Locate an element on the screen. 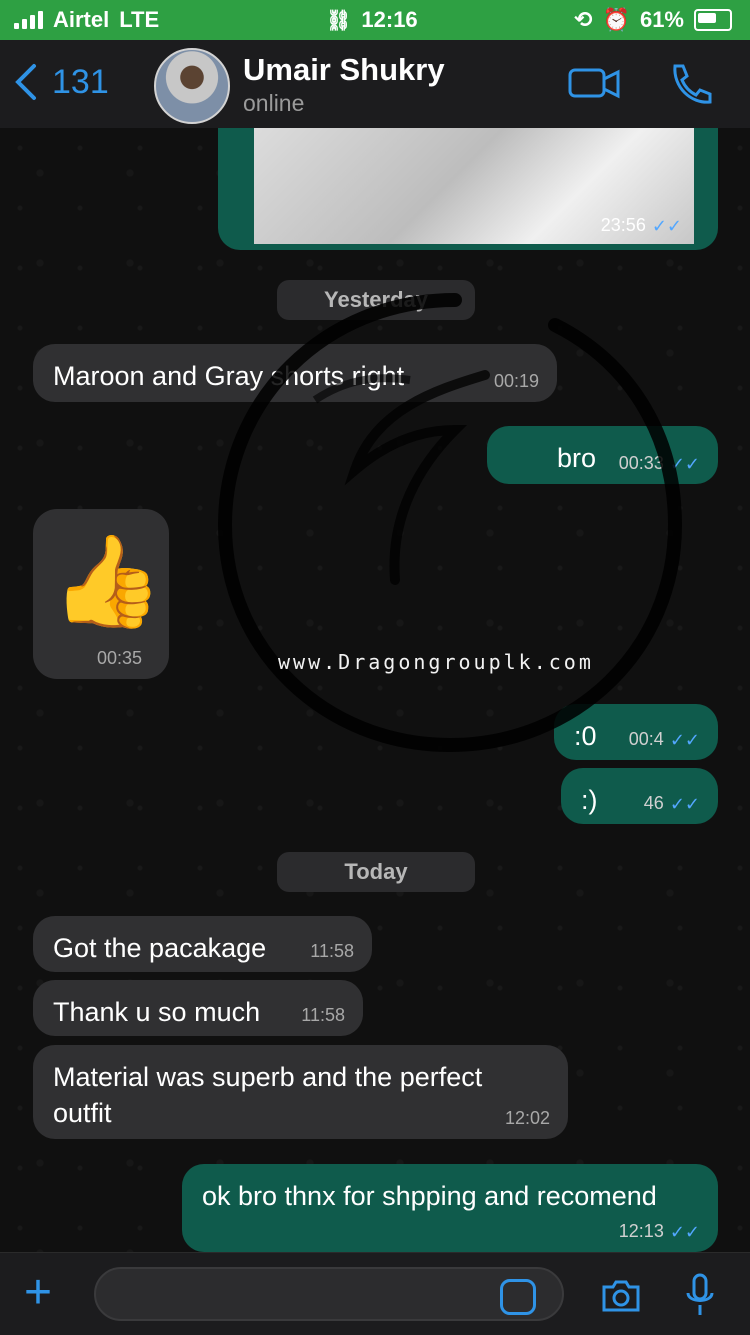 The image size is (750, 1335). contact-name: Umair Shukry is located at coordinates (344, 70).